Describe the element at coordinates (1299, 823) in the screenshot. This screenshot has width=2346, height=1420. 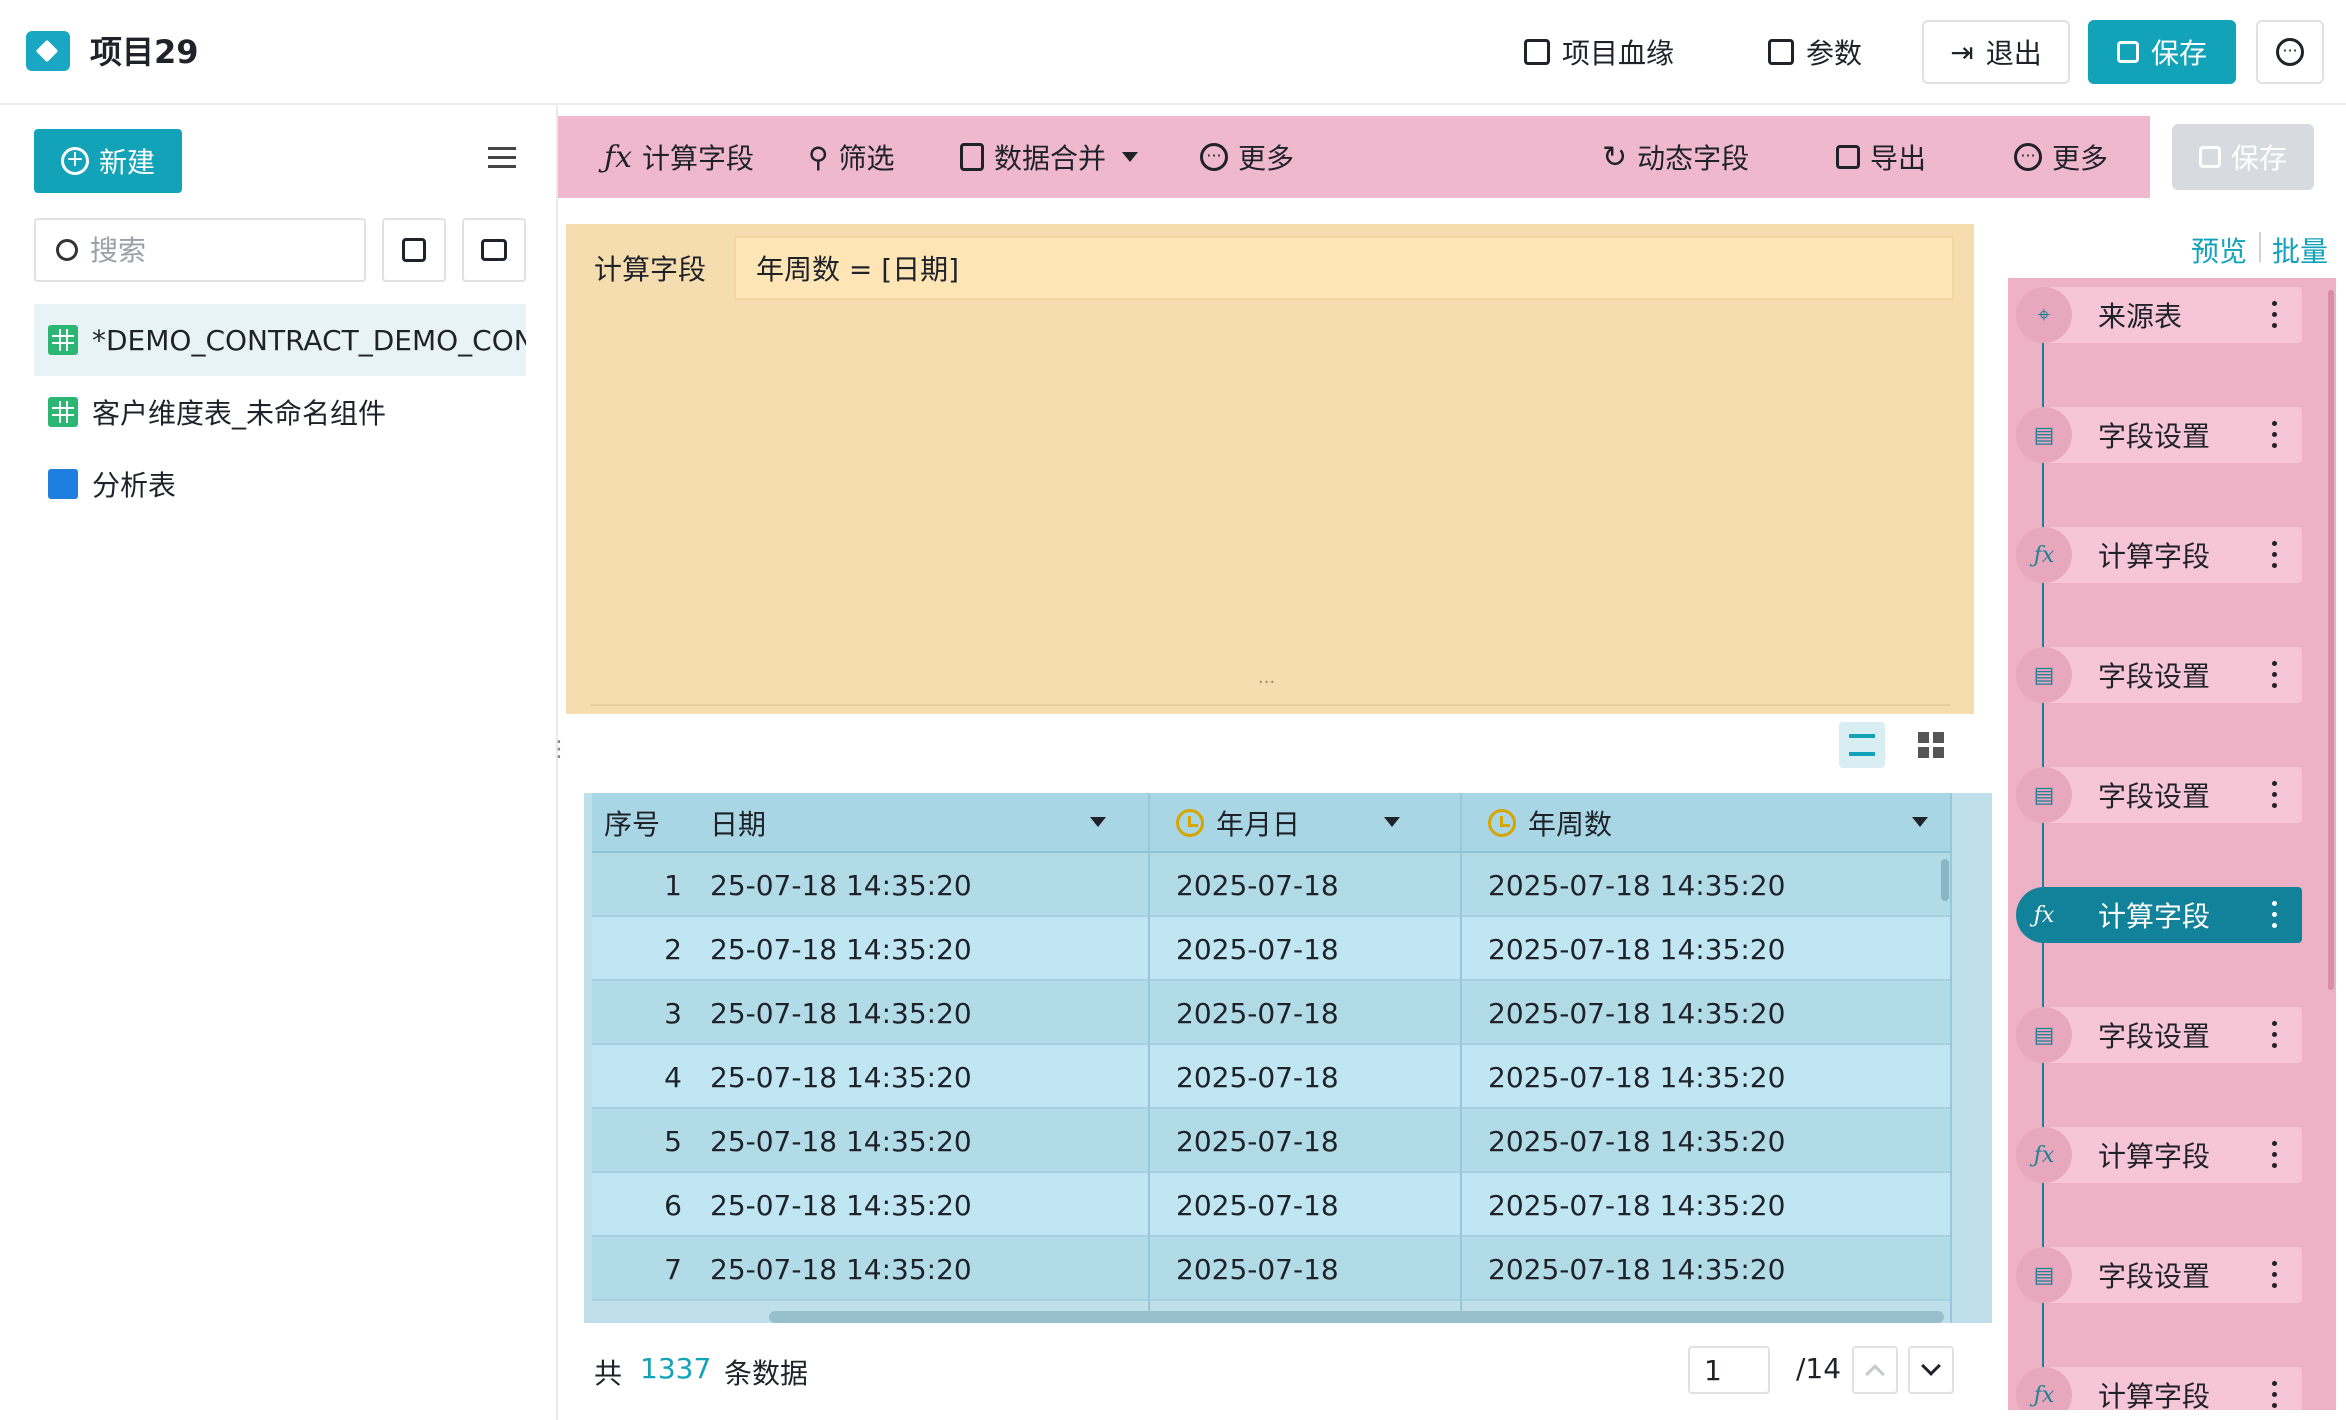
I see `header-ymd: 年月日` at that location.